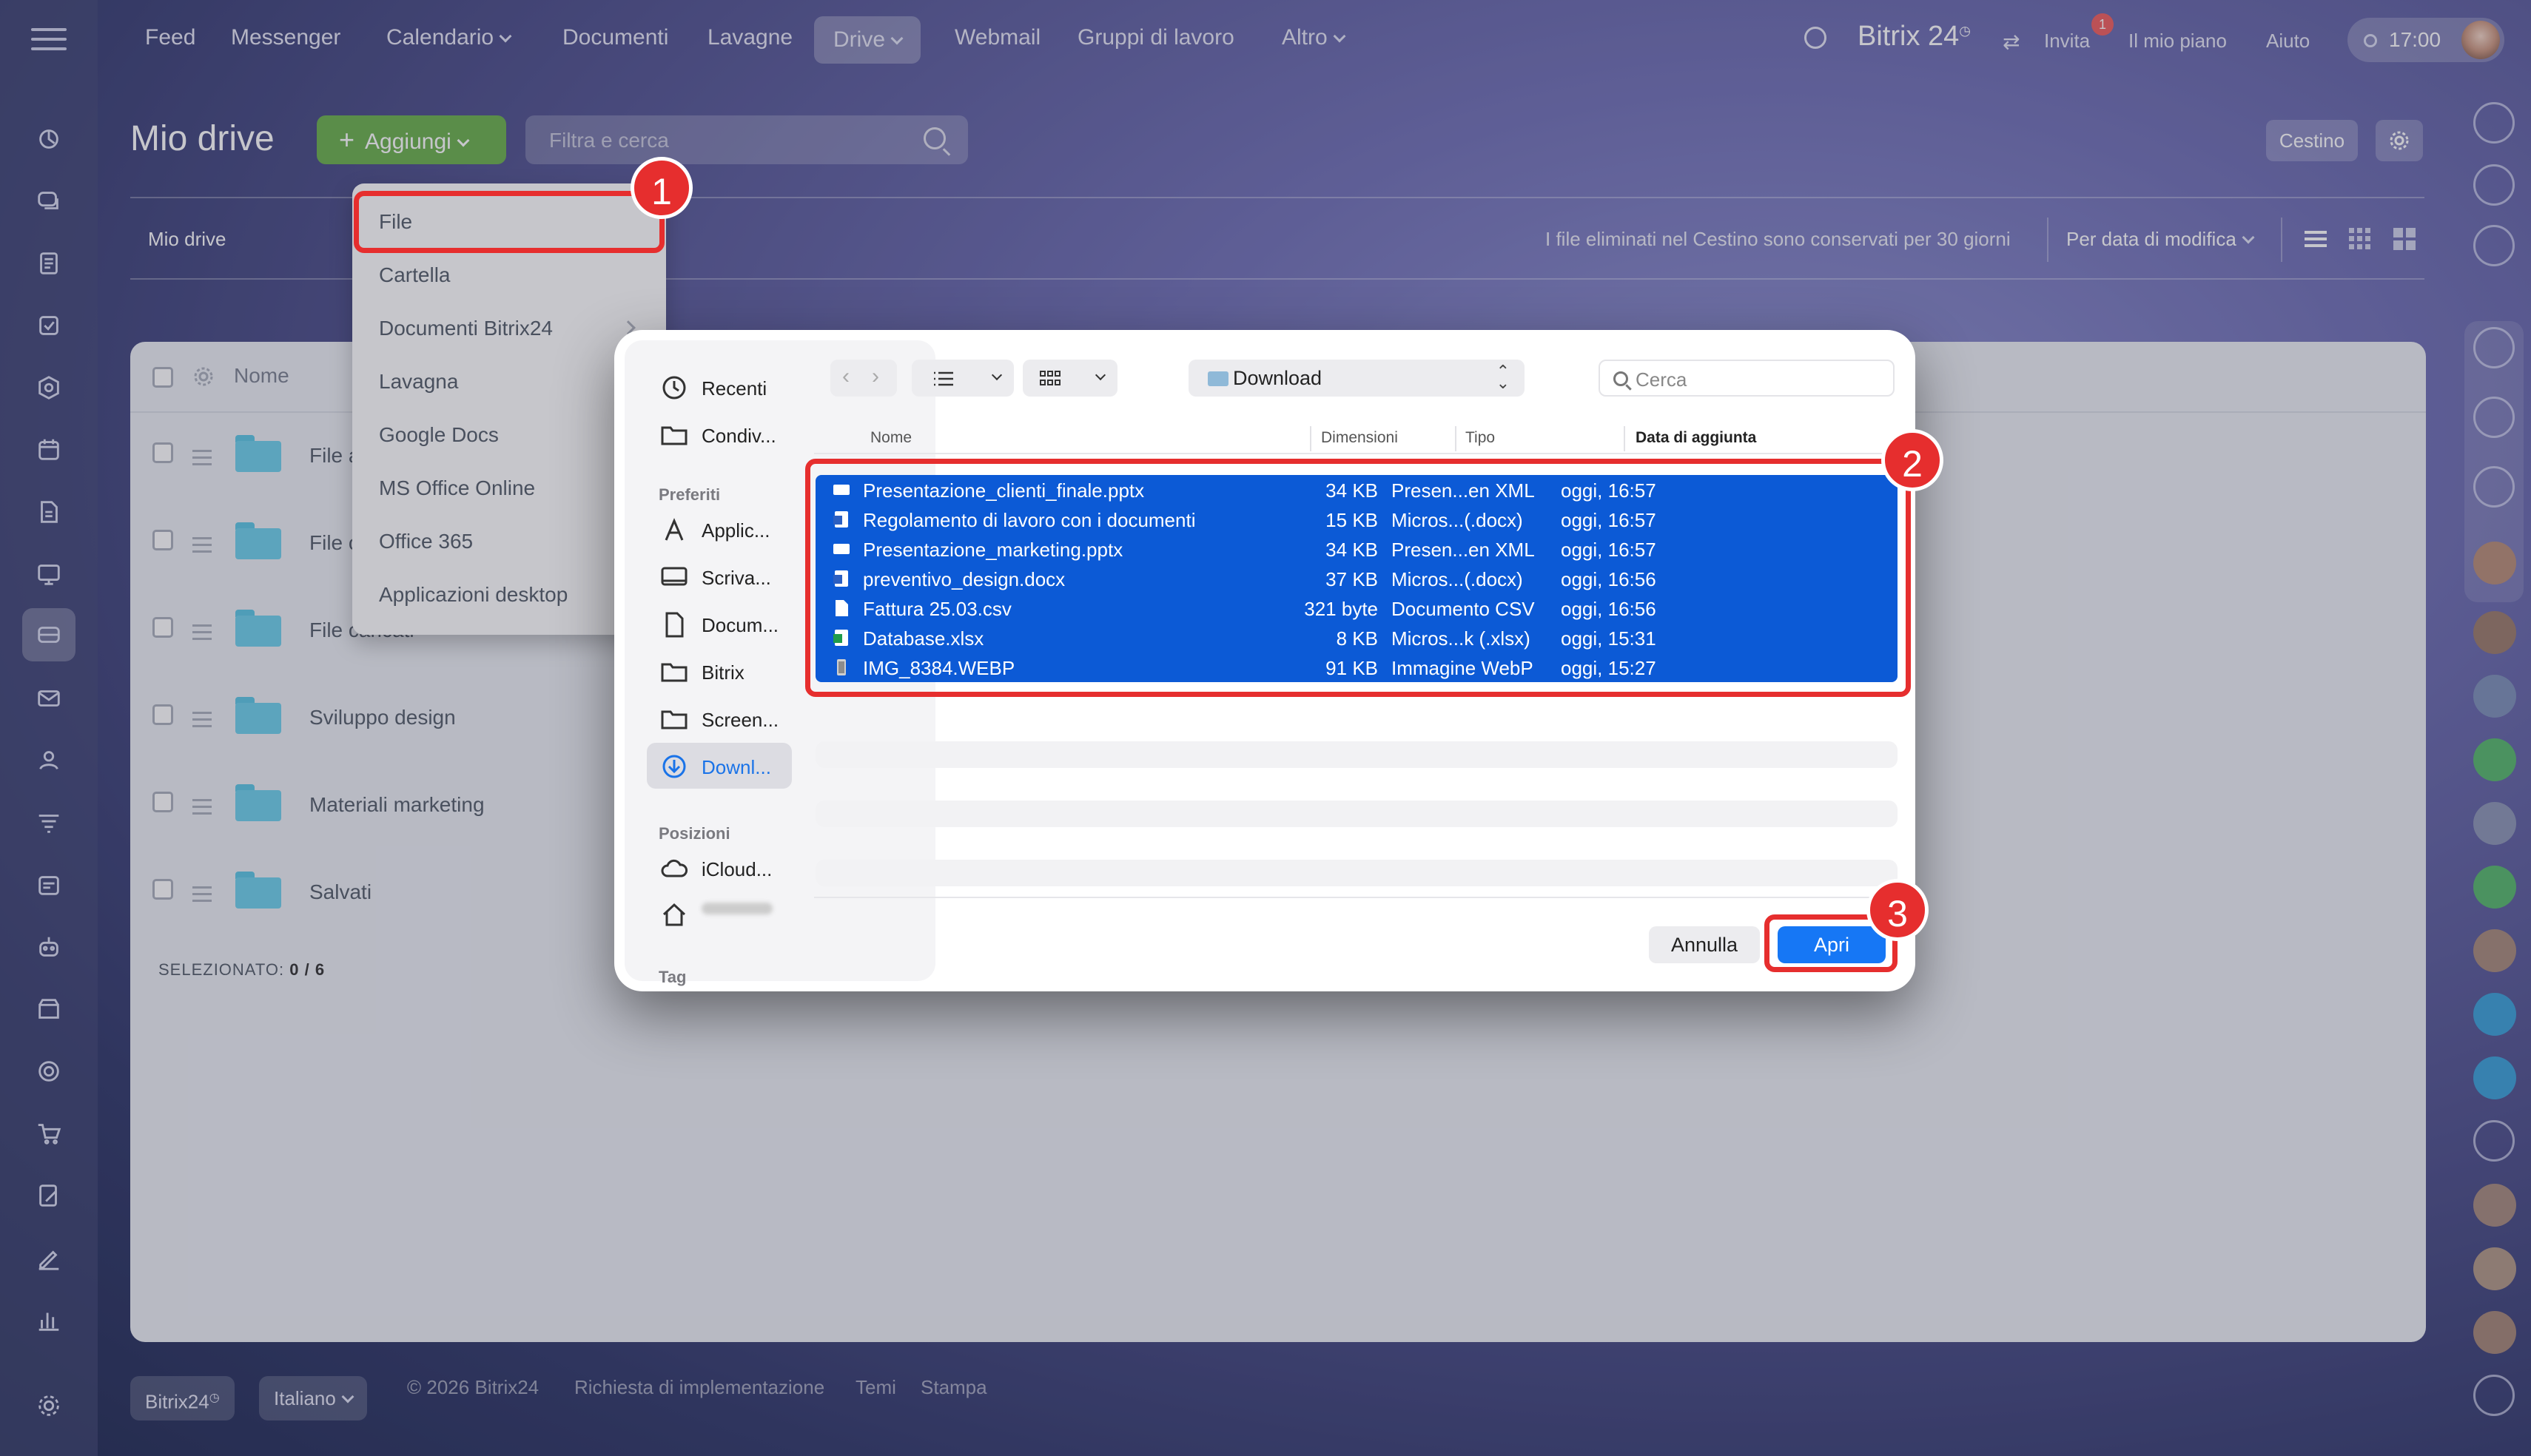  What do you see at coordinates (2177, 42) in the screenshot?
I see `il-mio-piano-link: Il mio piano` at bounding box center [2177, 42].